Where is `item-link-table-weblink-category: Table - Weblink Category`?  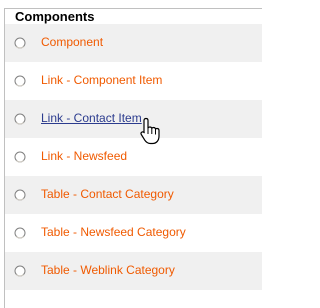 item-link-table-weblink-category: Table - Weblink Category is located at coordinates (108, 270).